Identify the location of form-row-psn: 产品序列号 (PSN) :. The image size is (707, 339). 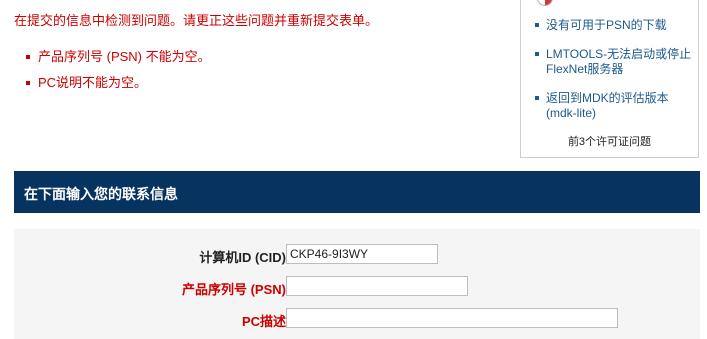
(357, 287).